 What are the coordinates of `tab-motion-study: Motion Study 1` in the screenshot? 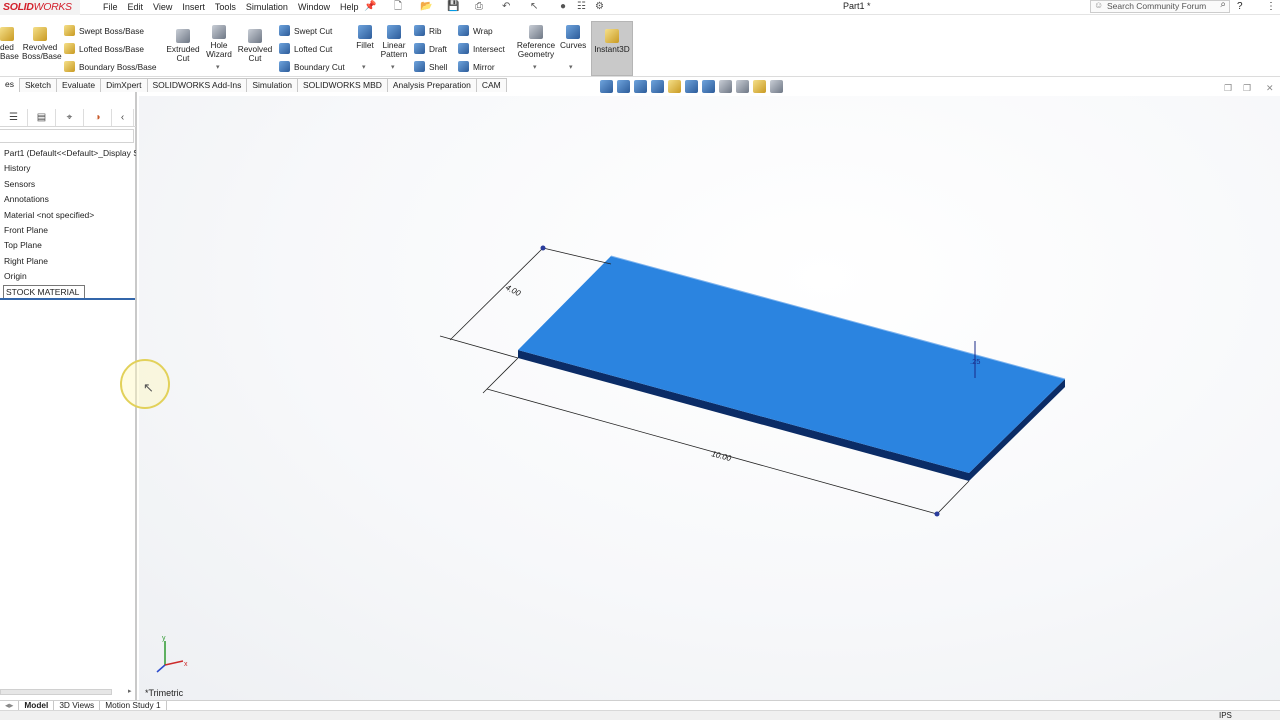 It's located at (133, 705).